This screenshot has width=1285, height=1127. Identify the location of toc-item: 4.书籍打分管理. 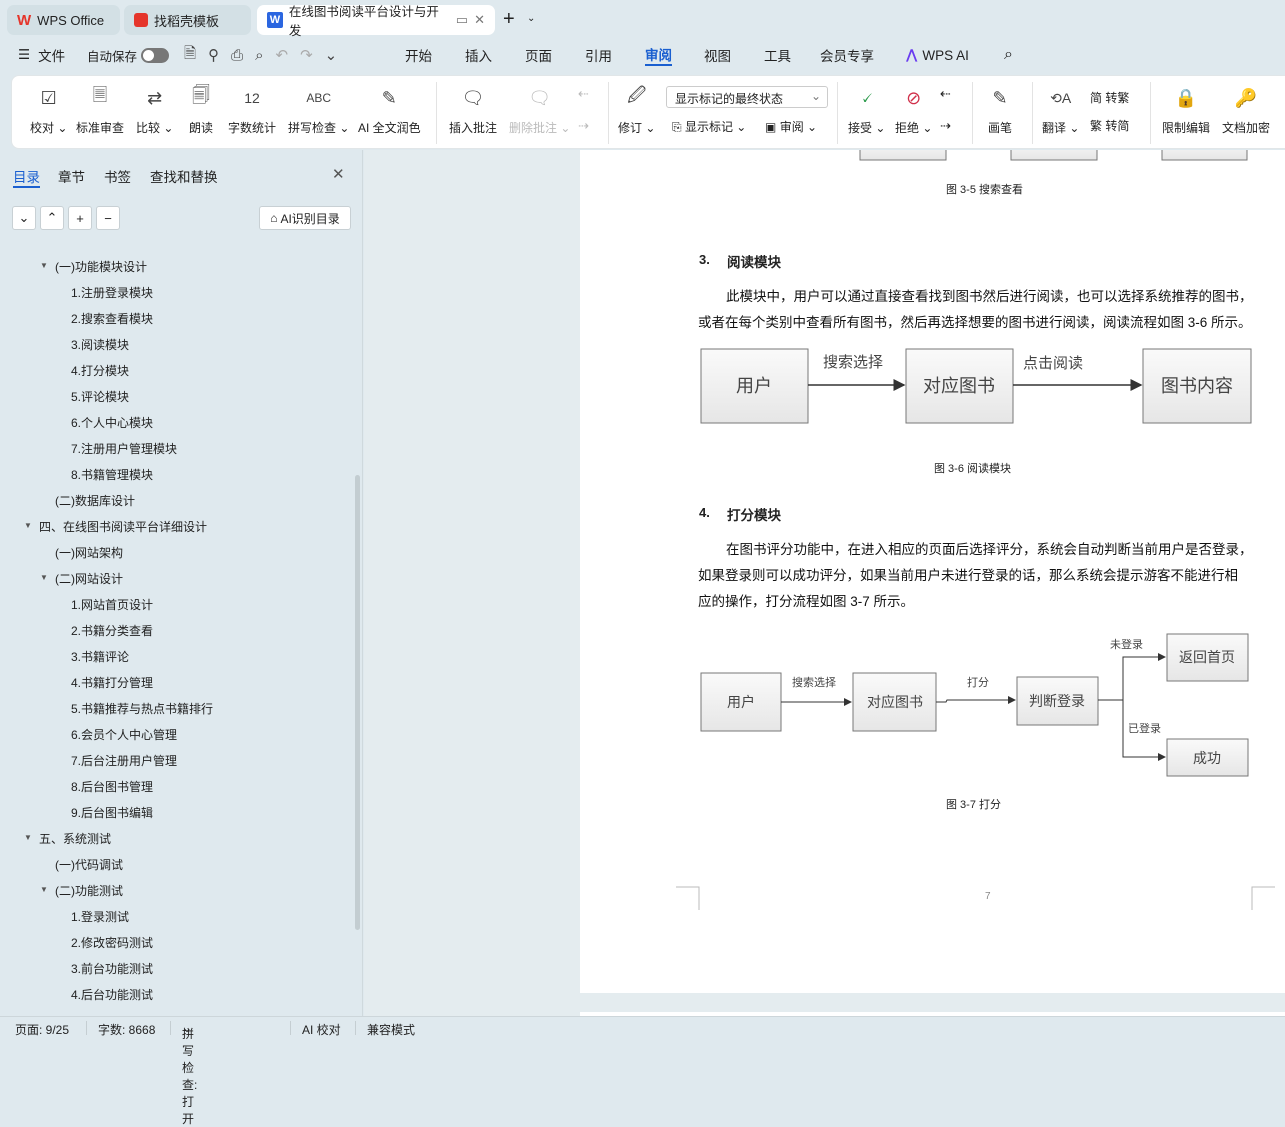
(112, 682).